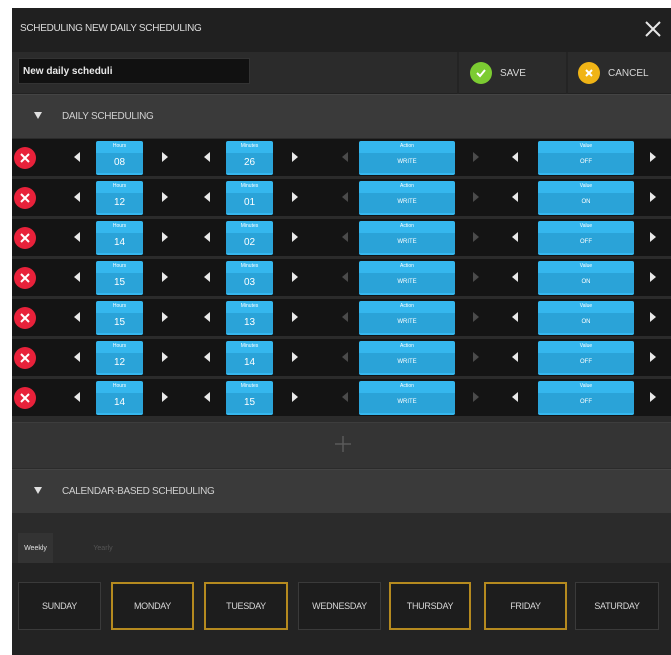  What do you see at coordinates (134, 71) in the screenshot?
I see `schedule-name-input` at bounding box center [134, 71].